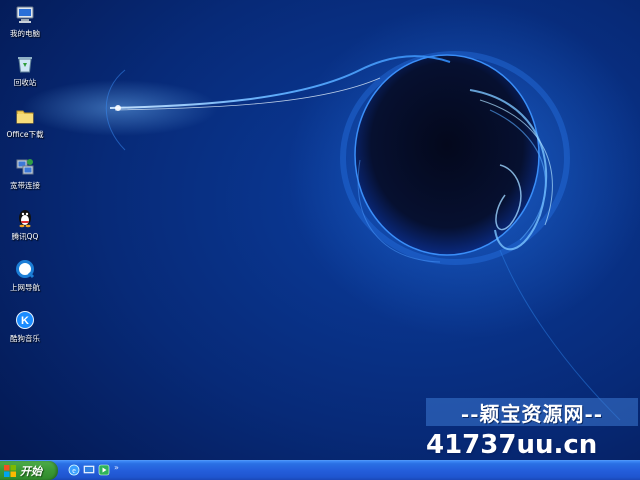 The height and width of the screenshot is (480, 640). I want to click on folder-icon, so click(25, 116).